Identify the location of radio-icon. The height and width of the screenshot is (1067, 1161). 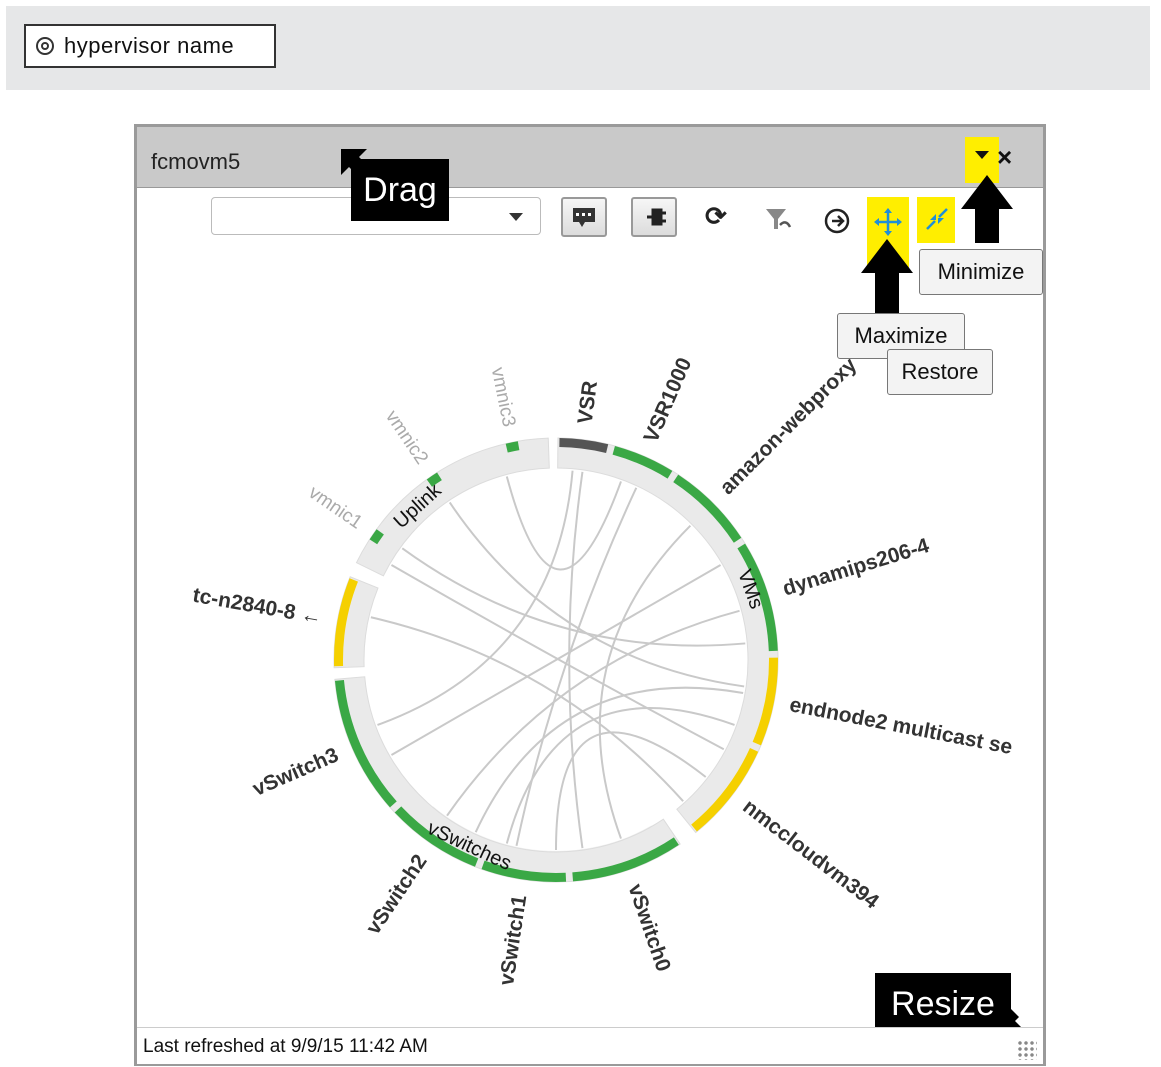
(45, 46).